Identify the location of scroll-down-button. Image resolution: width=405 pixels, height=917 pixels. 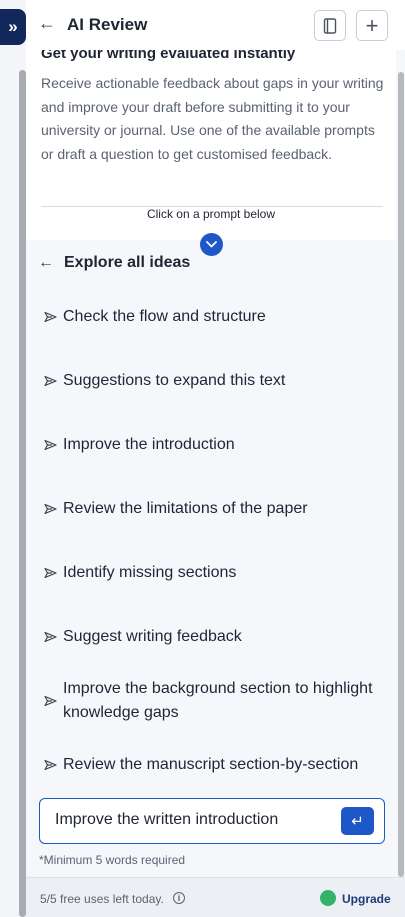
(211, 244).